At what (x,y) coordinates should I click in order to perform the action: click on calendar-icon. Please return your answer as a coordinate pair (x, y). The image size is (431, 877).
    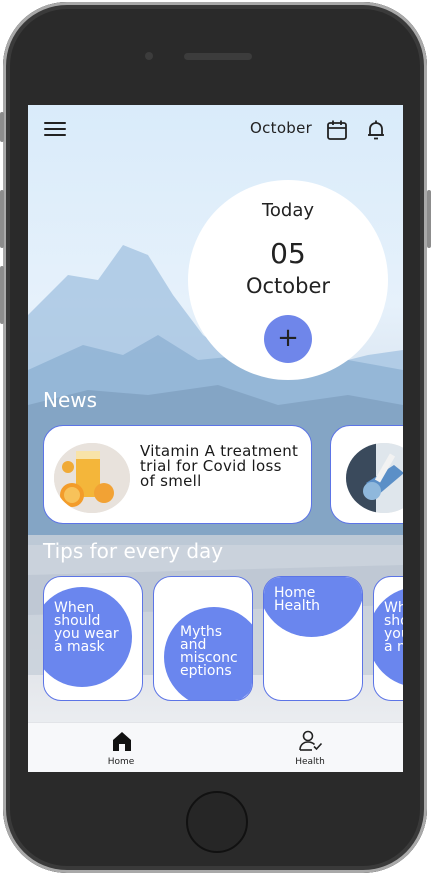
    Looking at the image, I should click on (337, 130).